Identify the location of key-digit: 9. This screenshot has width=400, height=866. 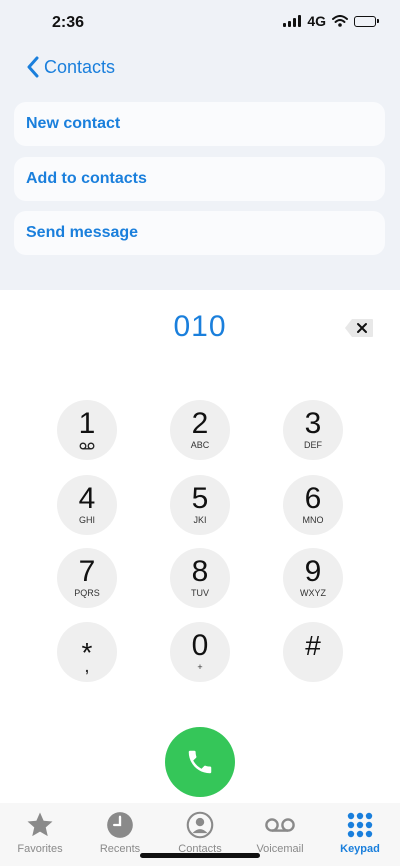
(313, 571).